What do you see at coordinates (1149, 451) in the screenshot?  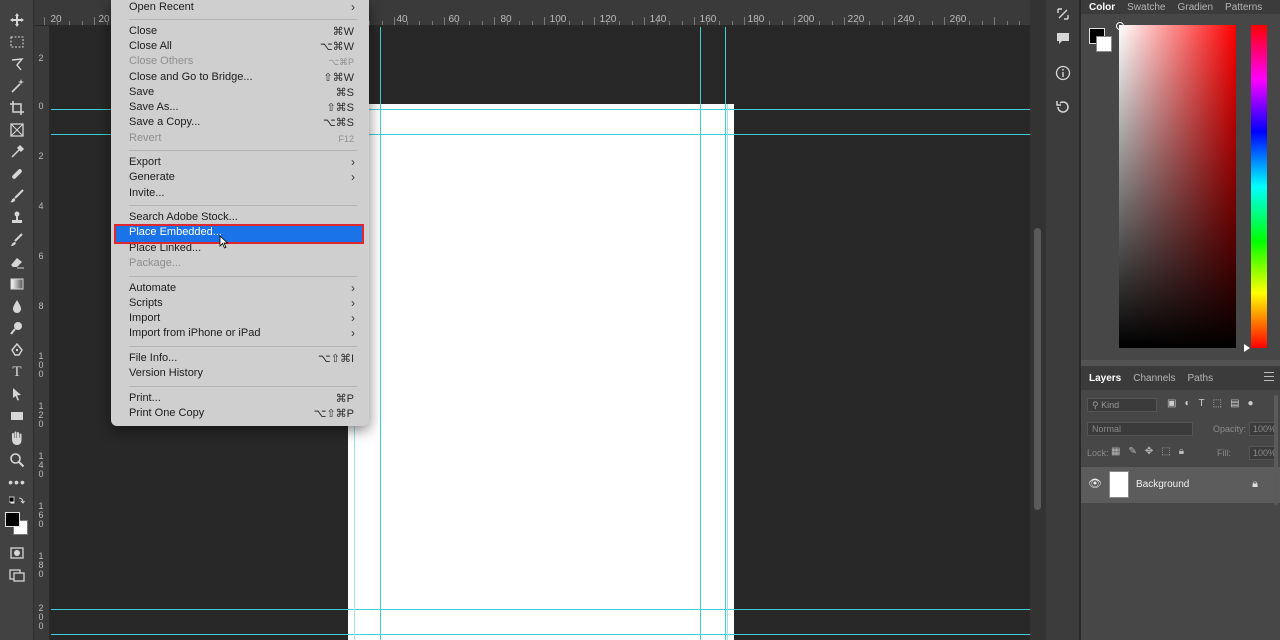 I see `lock-position-icon: ✥` at bounding box center [1149, 451].